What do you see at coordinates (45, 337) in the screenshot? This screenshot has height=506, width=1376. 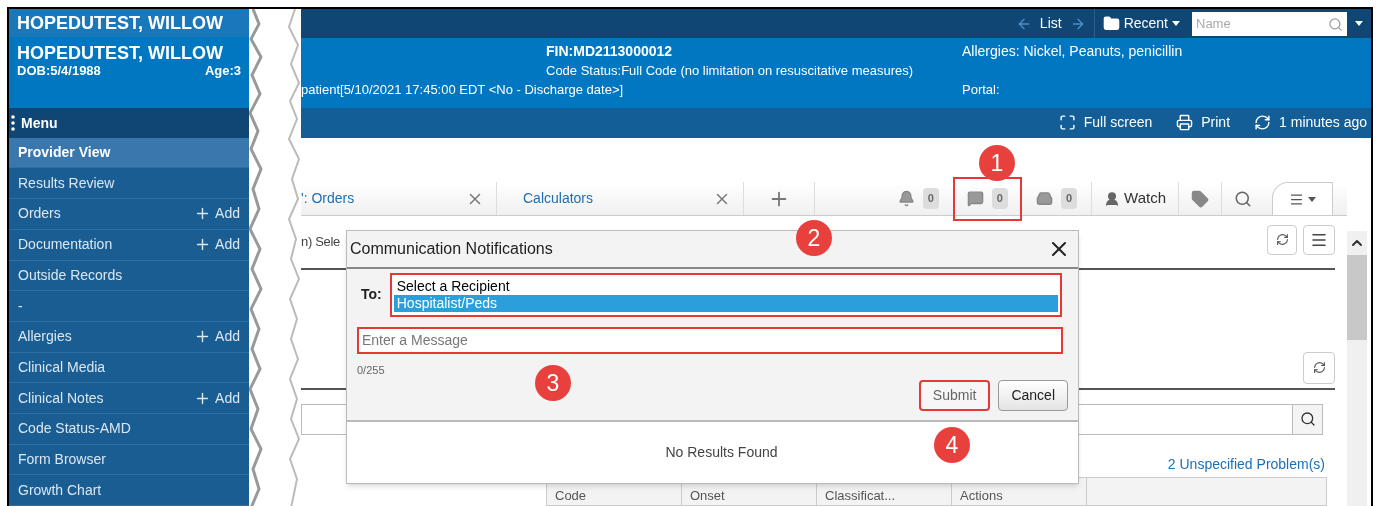 I see `sidebar-label: Allergies` at bounding box center [45, 337].